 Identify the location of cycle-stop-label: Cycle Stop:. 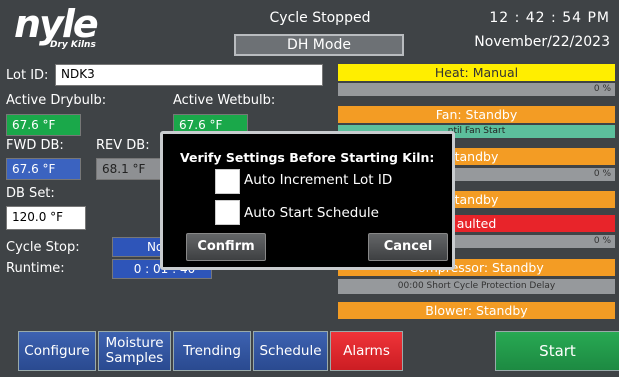
(43, 247).